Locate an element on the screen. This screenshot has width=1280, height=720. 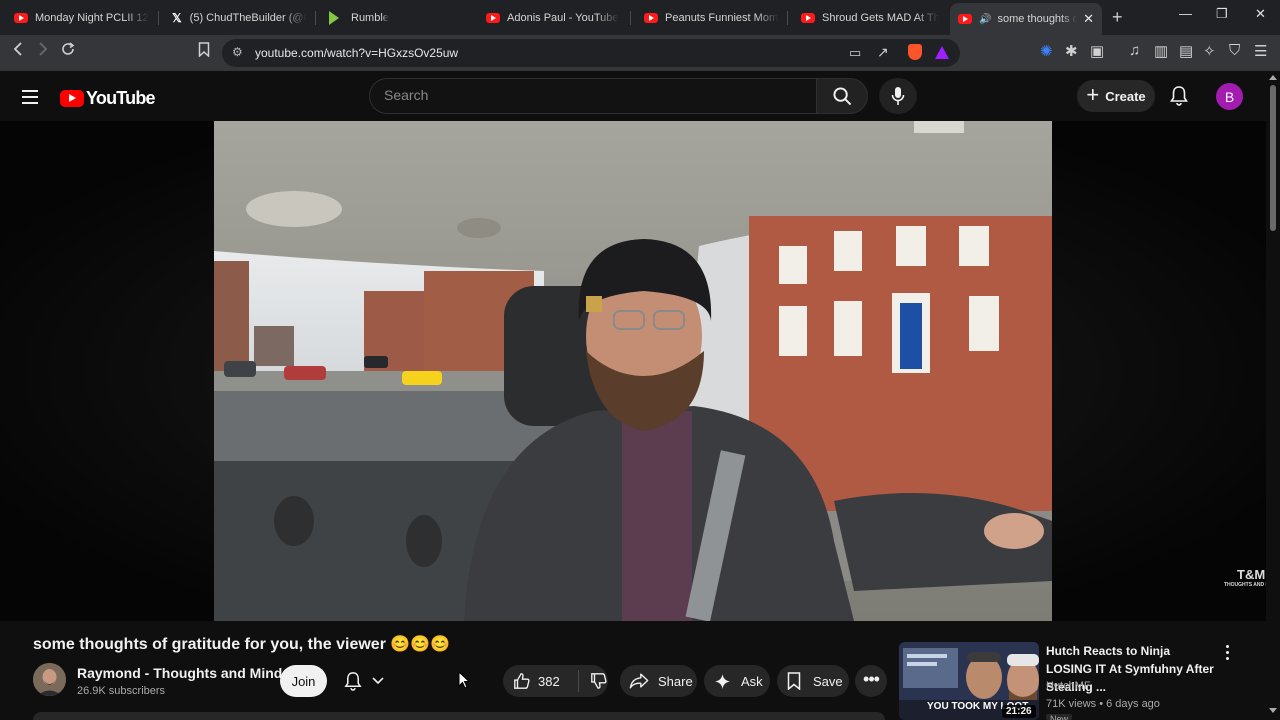
extension-icon: ▣ is located at coordinates (1097, 51).